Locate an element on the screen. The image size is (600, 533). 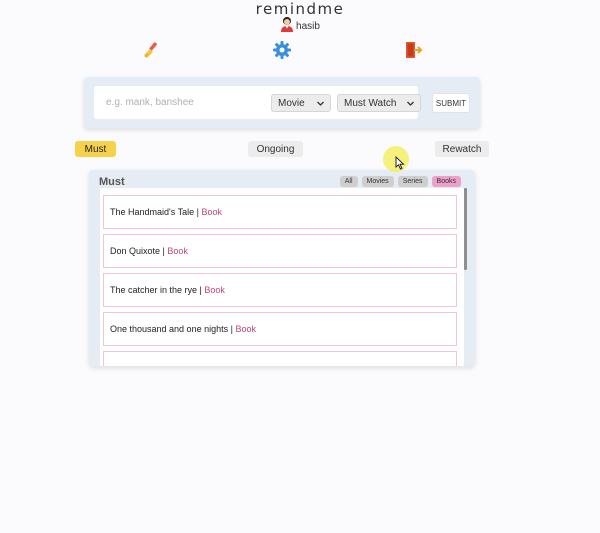
list-item: The catcher in the rye | Book is located at coordinates (280, 290).